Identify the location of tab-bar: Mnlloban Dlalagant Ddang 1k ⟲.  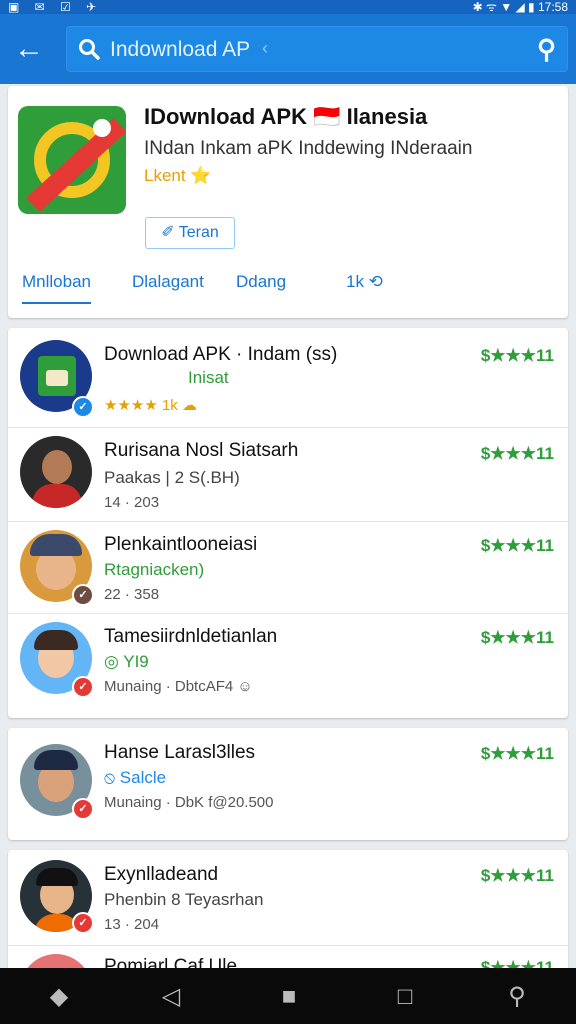
(288, 286).